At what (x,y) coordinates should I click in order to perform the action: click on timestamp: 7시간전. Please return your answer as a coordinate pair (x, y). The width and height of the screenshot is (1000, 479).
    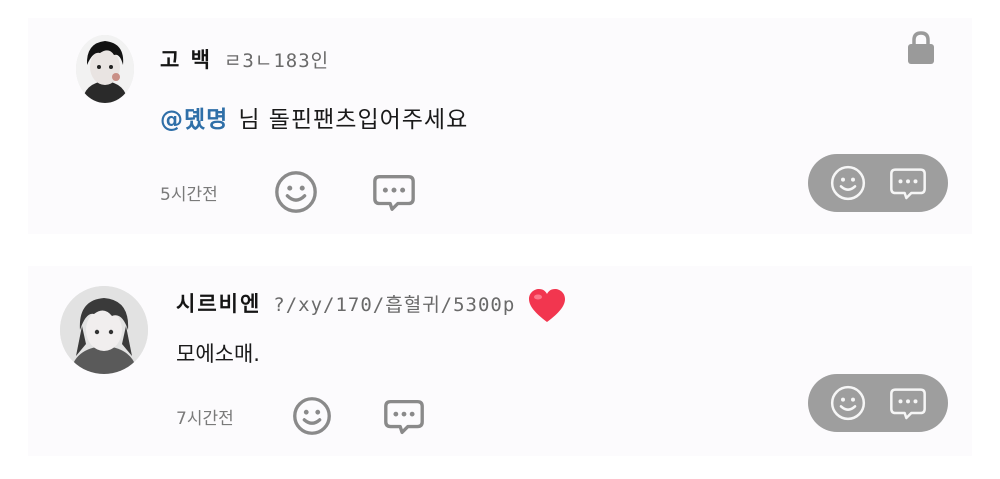
    Looking at the image, I should click on (205, 418).